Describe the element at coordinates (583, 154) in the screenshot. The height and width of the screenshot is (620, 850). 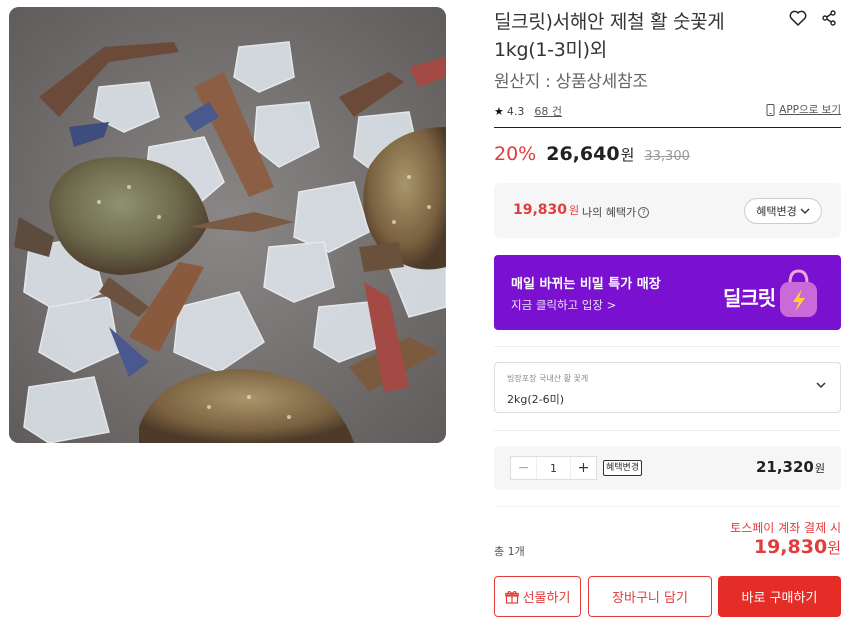
I see `sale-price: 26,640` at that location.